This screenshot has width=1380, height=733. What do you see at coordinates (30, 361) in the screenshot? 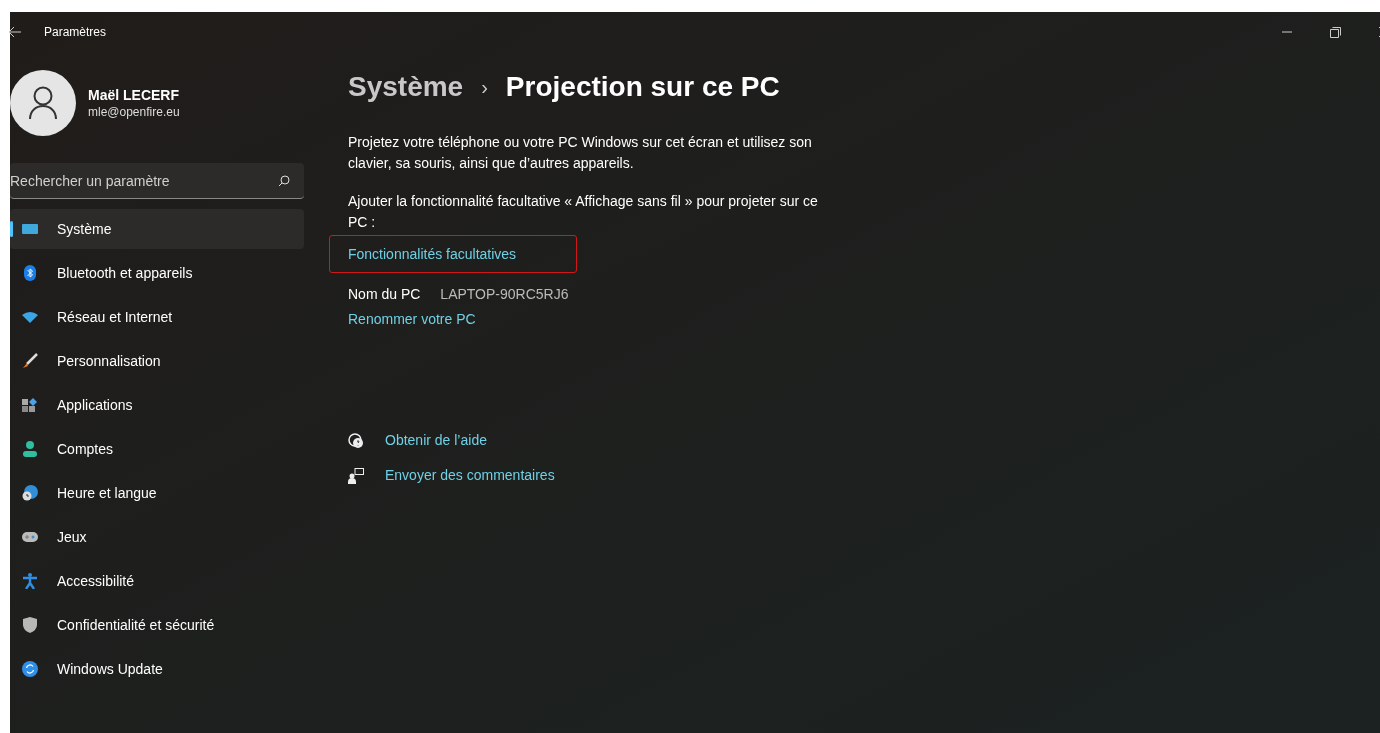
I see `brush-icon` at bounding box center [30, 361].